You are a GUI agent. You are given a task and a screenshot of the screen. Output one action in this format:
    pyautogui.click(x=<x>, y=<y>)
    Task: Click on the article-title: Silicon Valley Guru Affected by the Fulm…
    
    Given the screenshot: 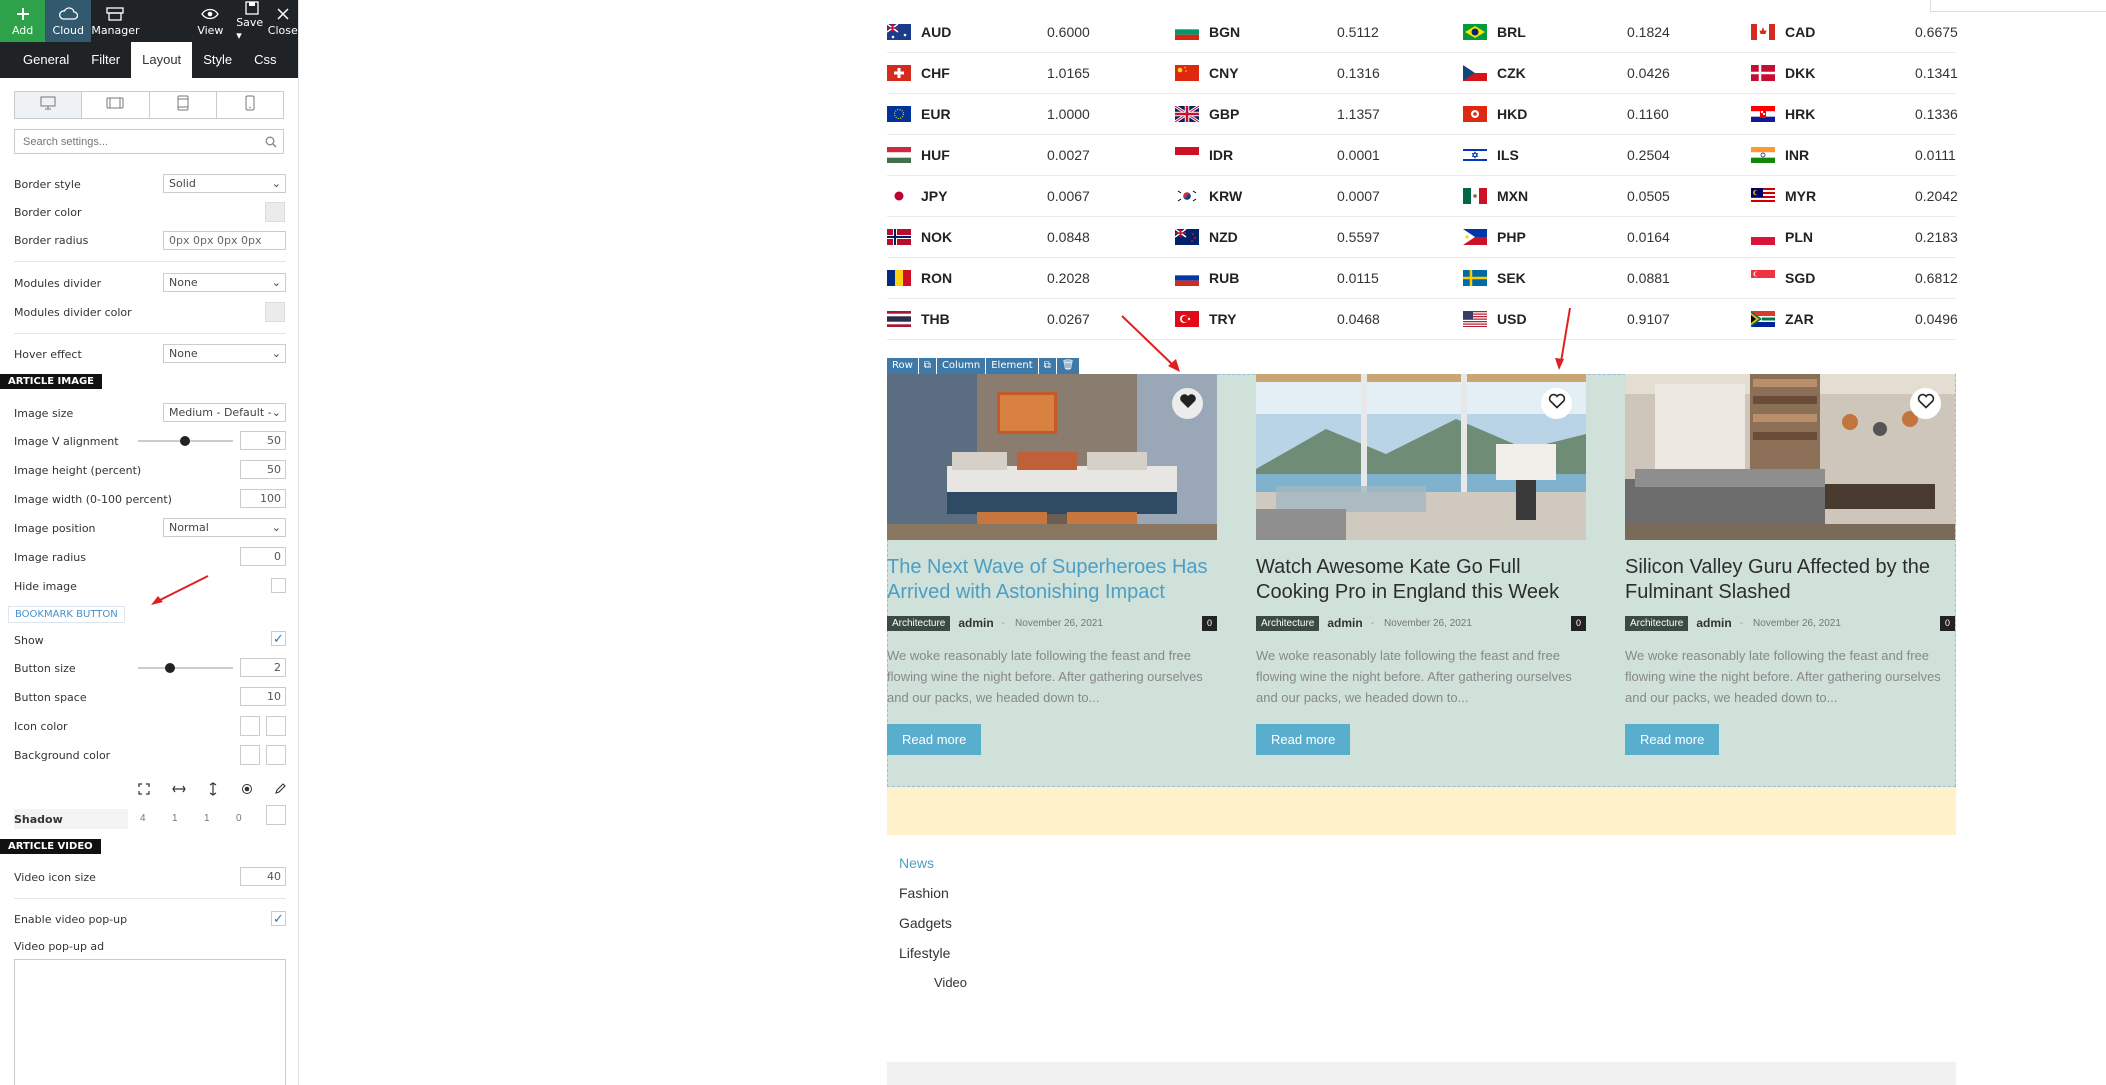 What is the action you would take?
    pyautogui.click(x=1790, y=580)
    